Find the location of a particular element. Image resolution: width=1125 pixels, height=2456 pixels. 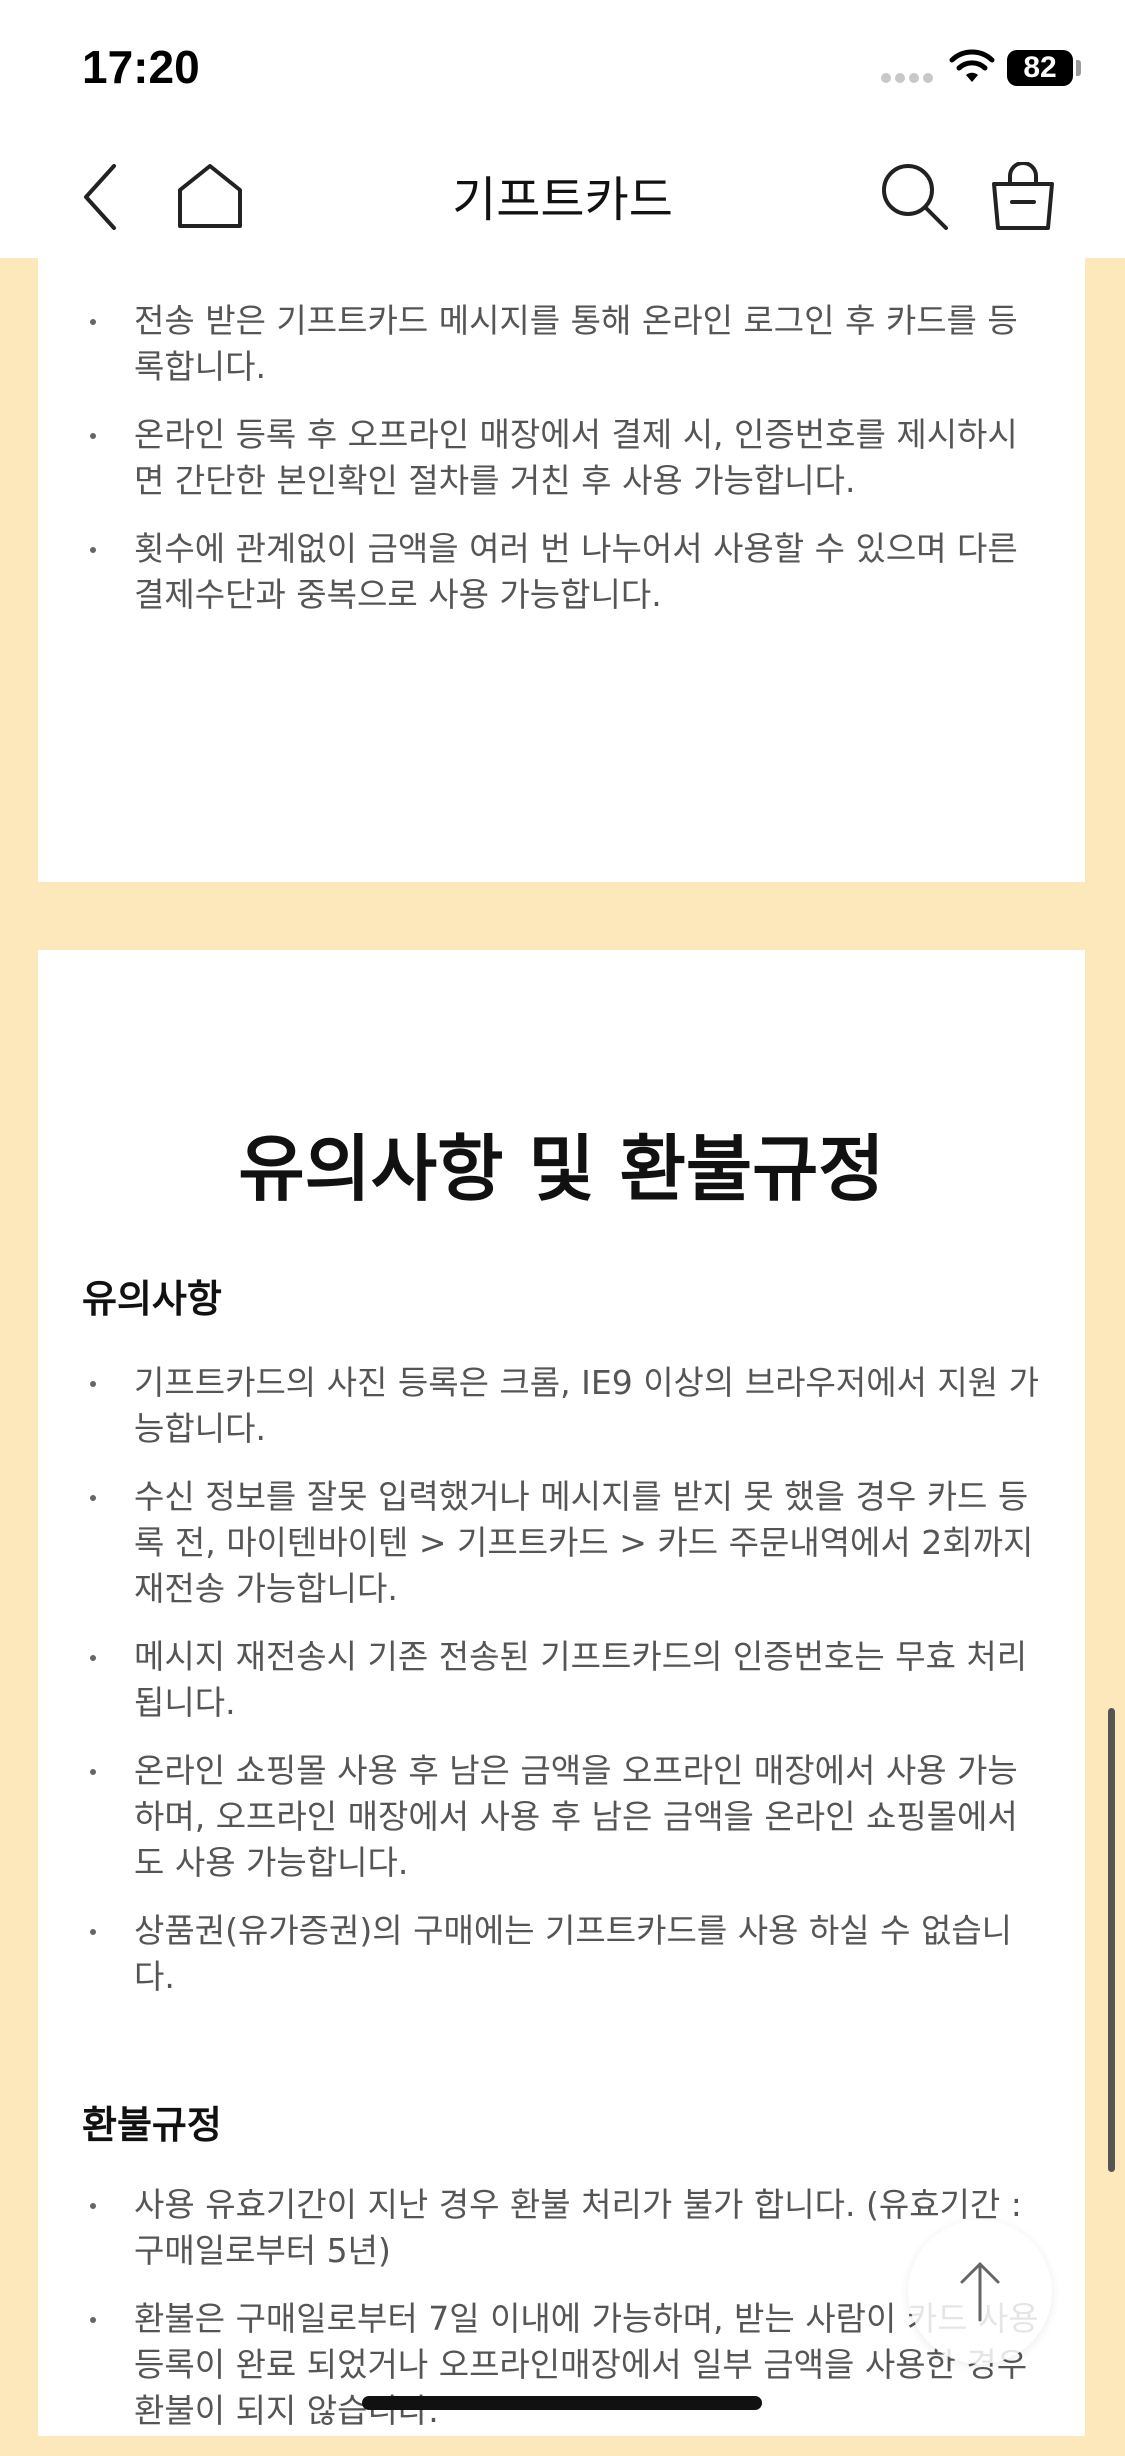

battery-cap is located at coordinates (1078, 68).